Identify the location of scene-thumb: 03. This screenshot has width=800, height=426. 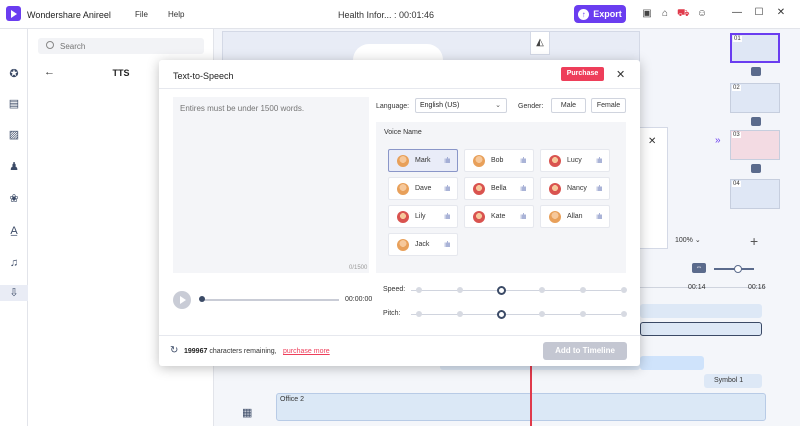
(755, 145).